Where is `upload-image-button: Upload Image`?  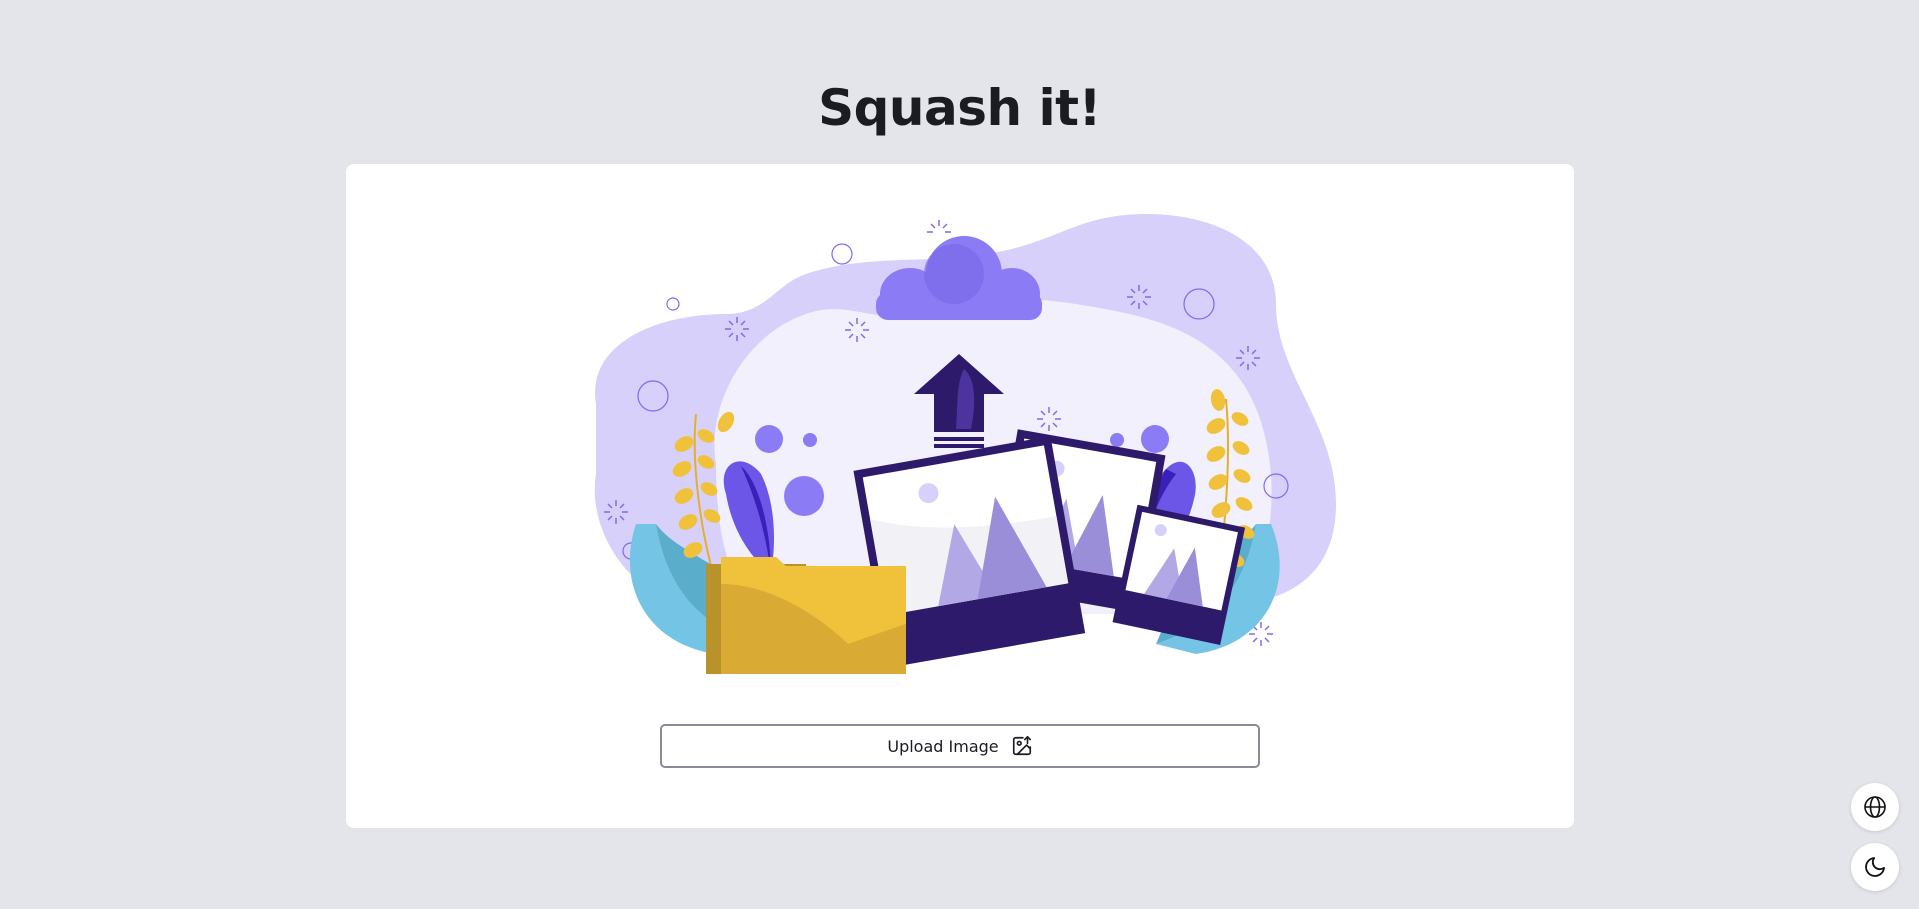
upload-image-button: Upload Image is located at coordinates (960, 746).